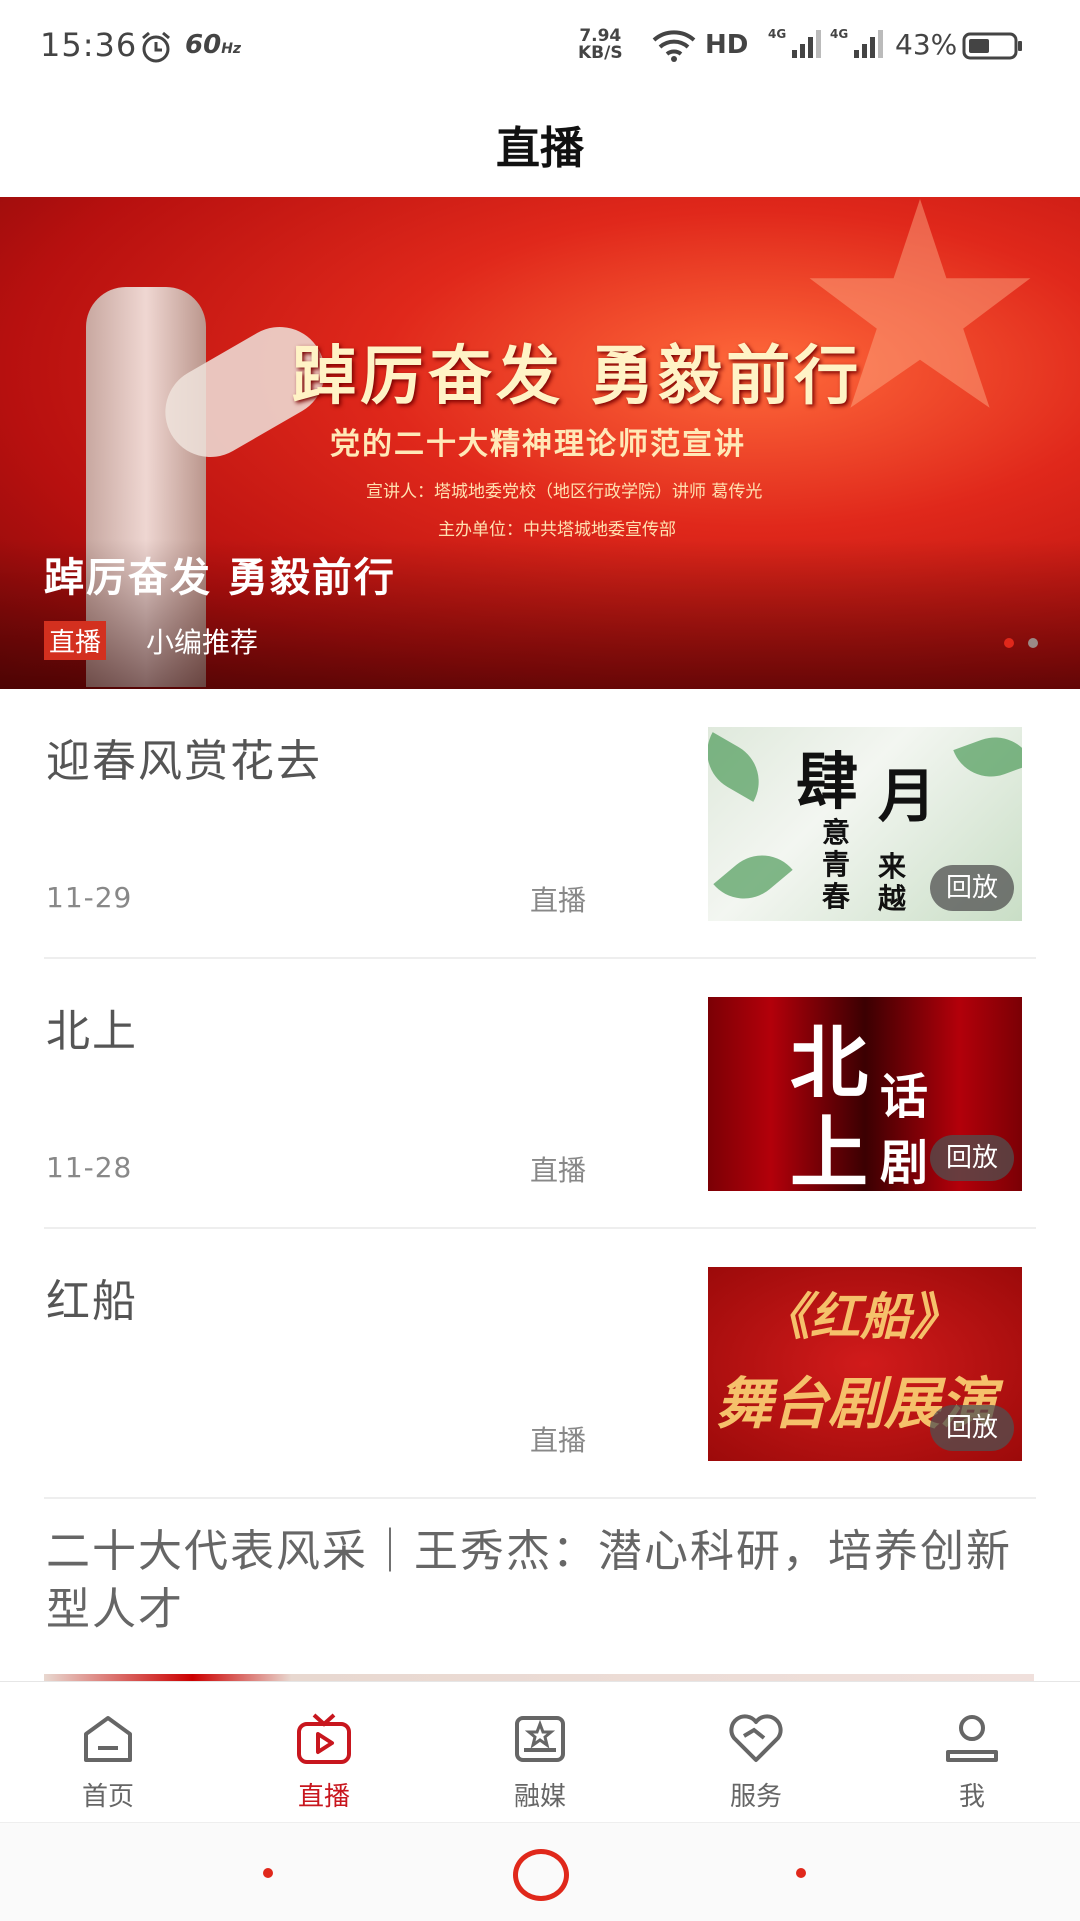 The height and width of the screenshot is (1921, 1080). Describe the element at coordinates (836, 864) in the screenshot. I see `thumb-text: 意青春` at that location.